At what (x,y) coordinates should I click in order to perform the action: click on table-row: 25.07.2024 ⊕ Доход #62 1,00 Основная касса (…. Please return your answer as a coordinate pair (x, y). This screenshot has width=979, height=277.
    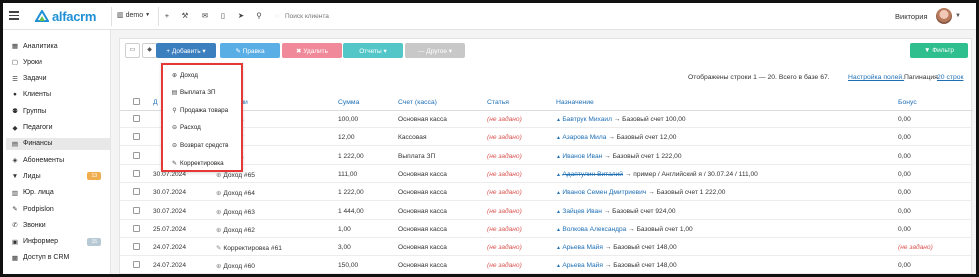
    Looking at the image, I should click on (546, 229).